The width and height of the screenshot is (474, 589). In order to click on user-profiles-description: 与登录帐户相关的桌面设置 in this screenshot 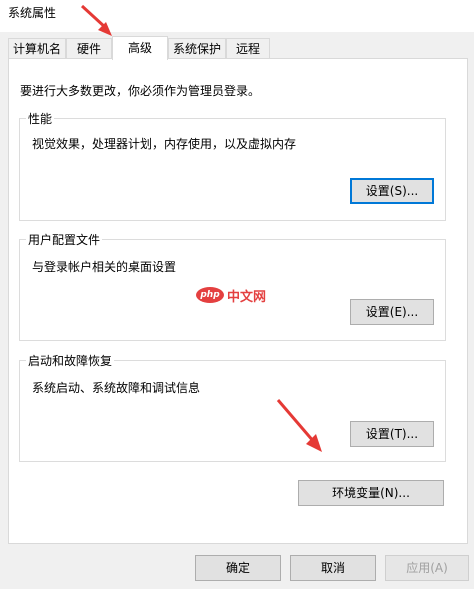, I will do `click(104, 267)`.